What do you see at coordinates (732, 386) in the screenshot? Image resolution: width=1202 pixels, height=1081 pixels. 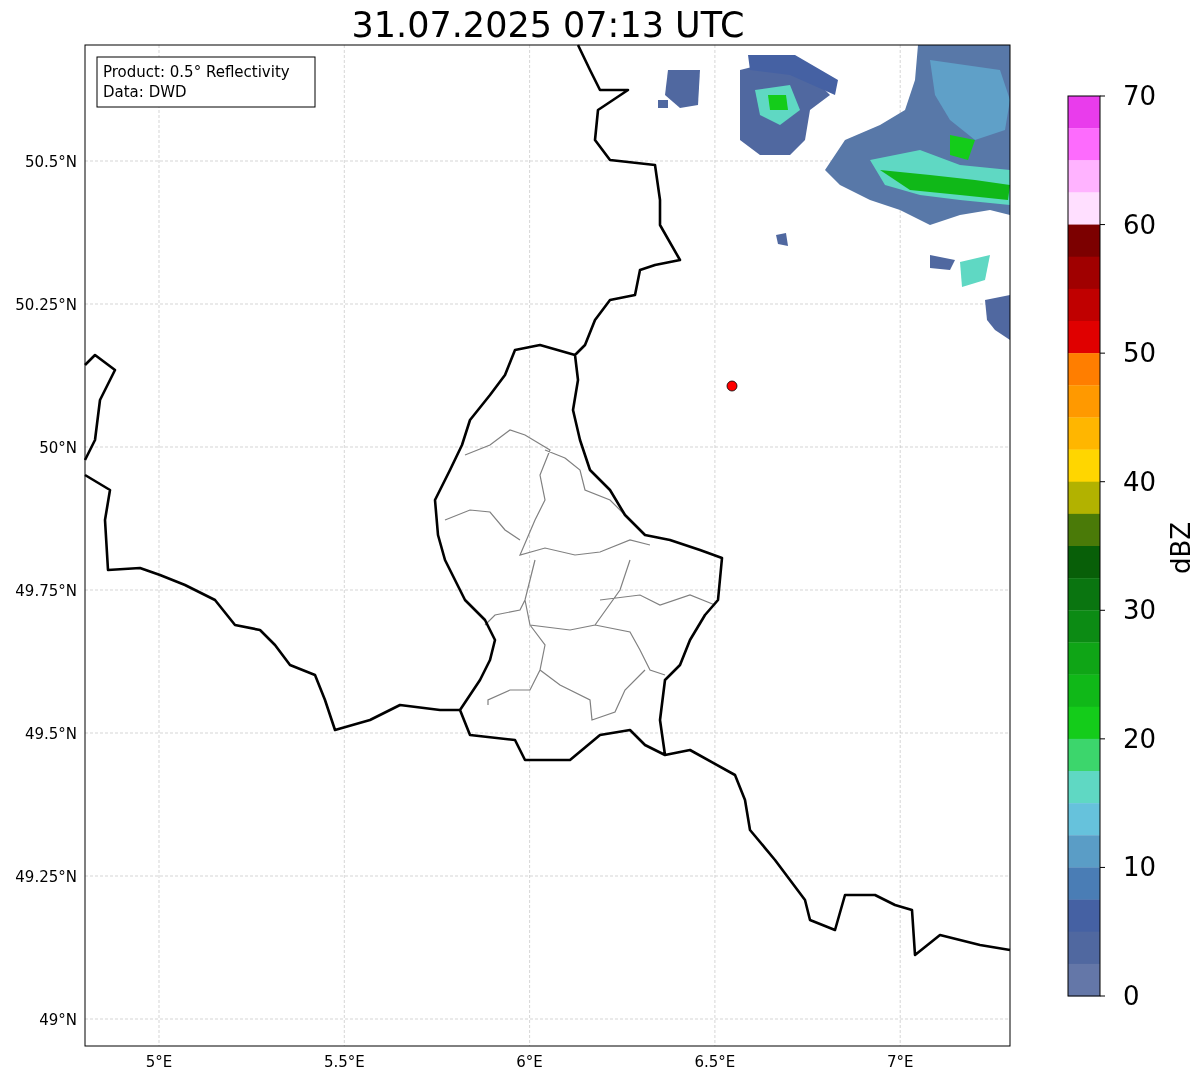 I see `radar-site-marker` at bounding box center [732, 386].